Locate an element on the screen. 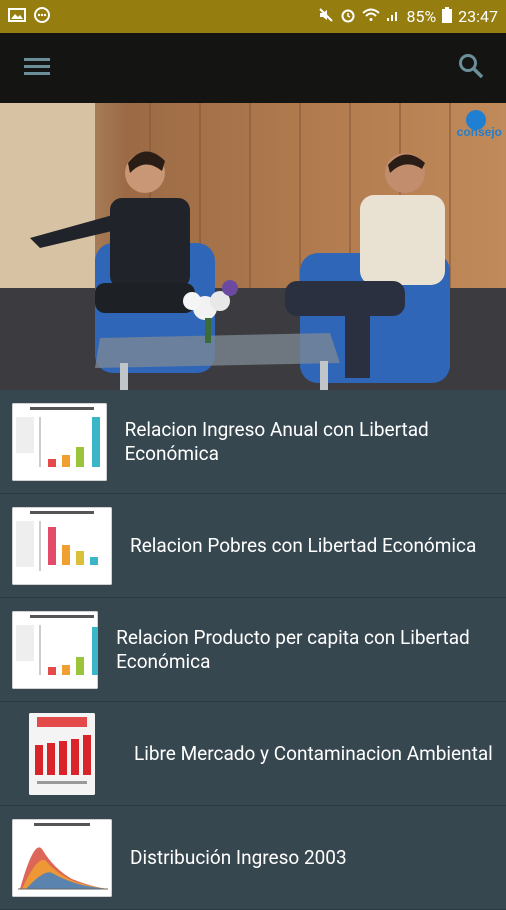 The height and width of the screenshot is (910, 506). menu-icon is located at coordinates (37, 68).